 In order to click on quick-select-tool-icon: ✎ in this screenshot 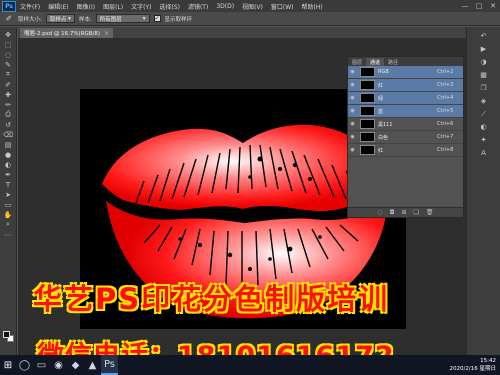, I will do `click(8, 64)`.